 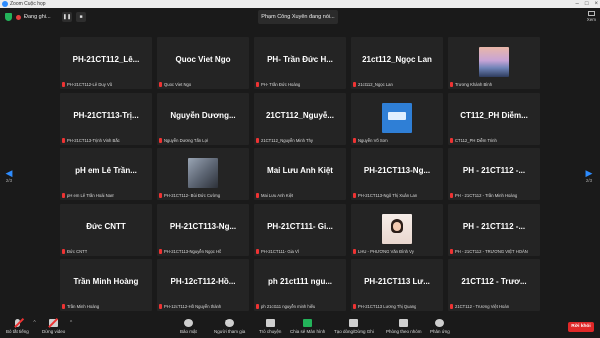 I want to click on participant-name-label: Nguyễn Dương Tấn Lợi, so click(x=183, y=140).